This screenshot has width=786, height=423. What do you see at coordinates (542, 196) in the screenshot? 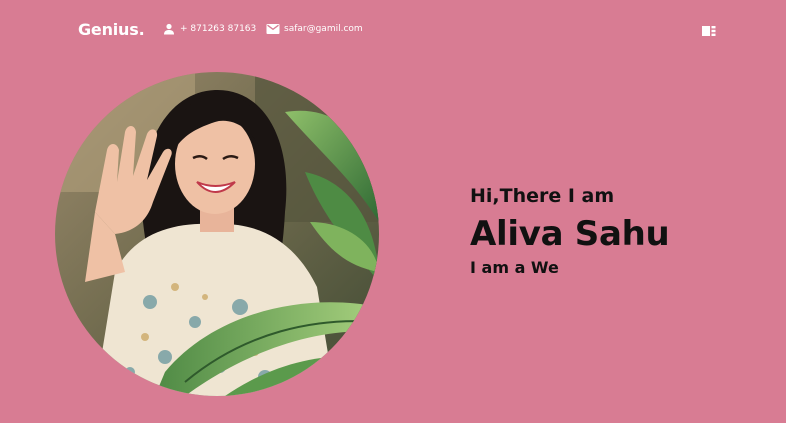
I see `hero-greeting: Hi,There I am` at bounding box center [542, 196].